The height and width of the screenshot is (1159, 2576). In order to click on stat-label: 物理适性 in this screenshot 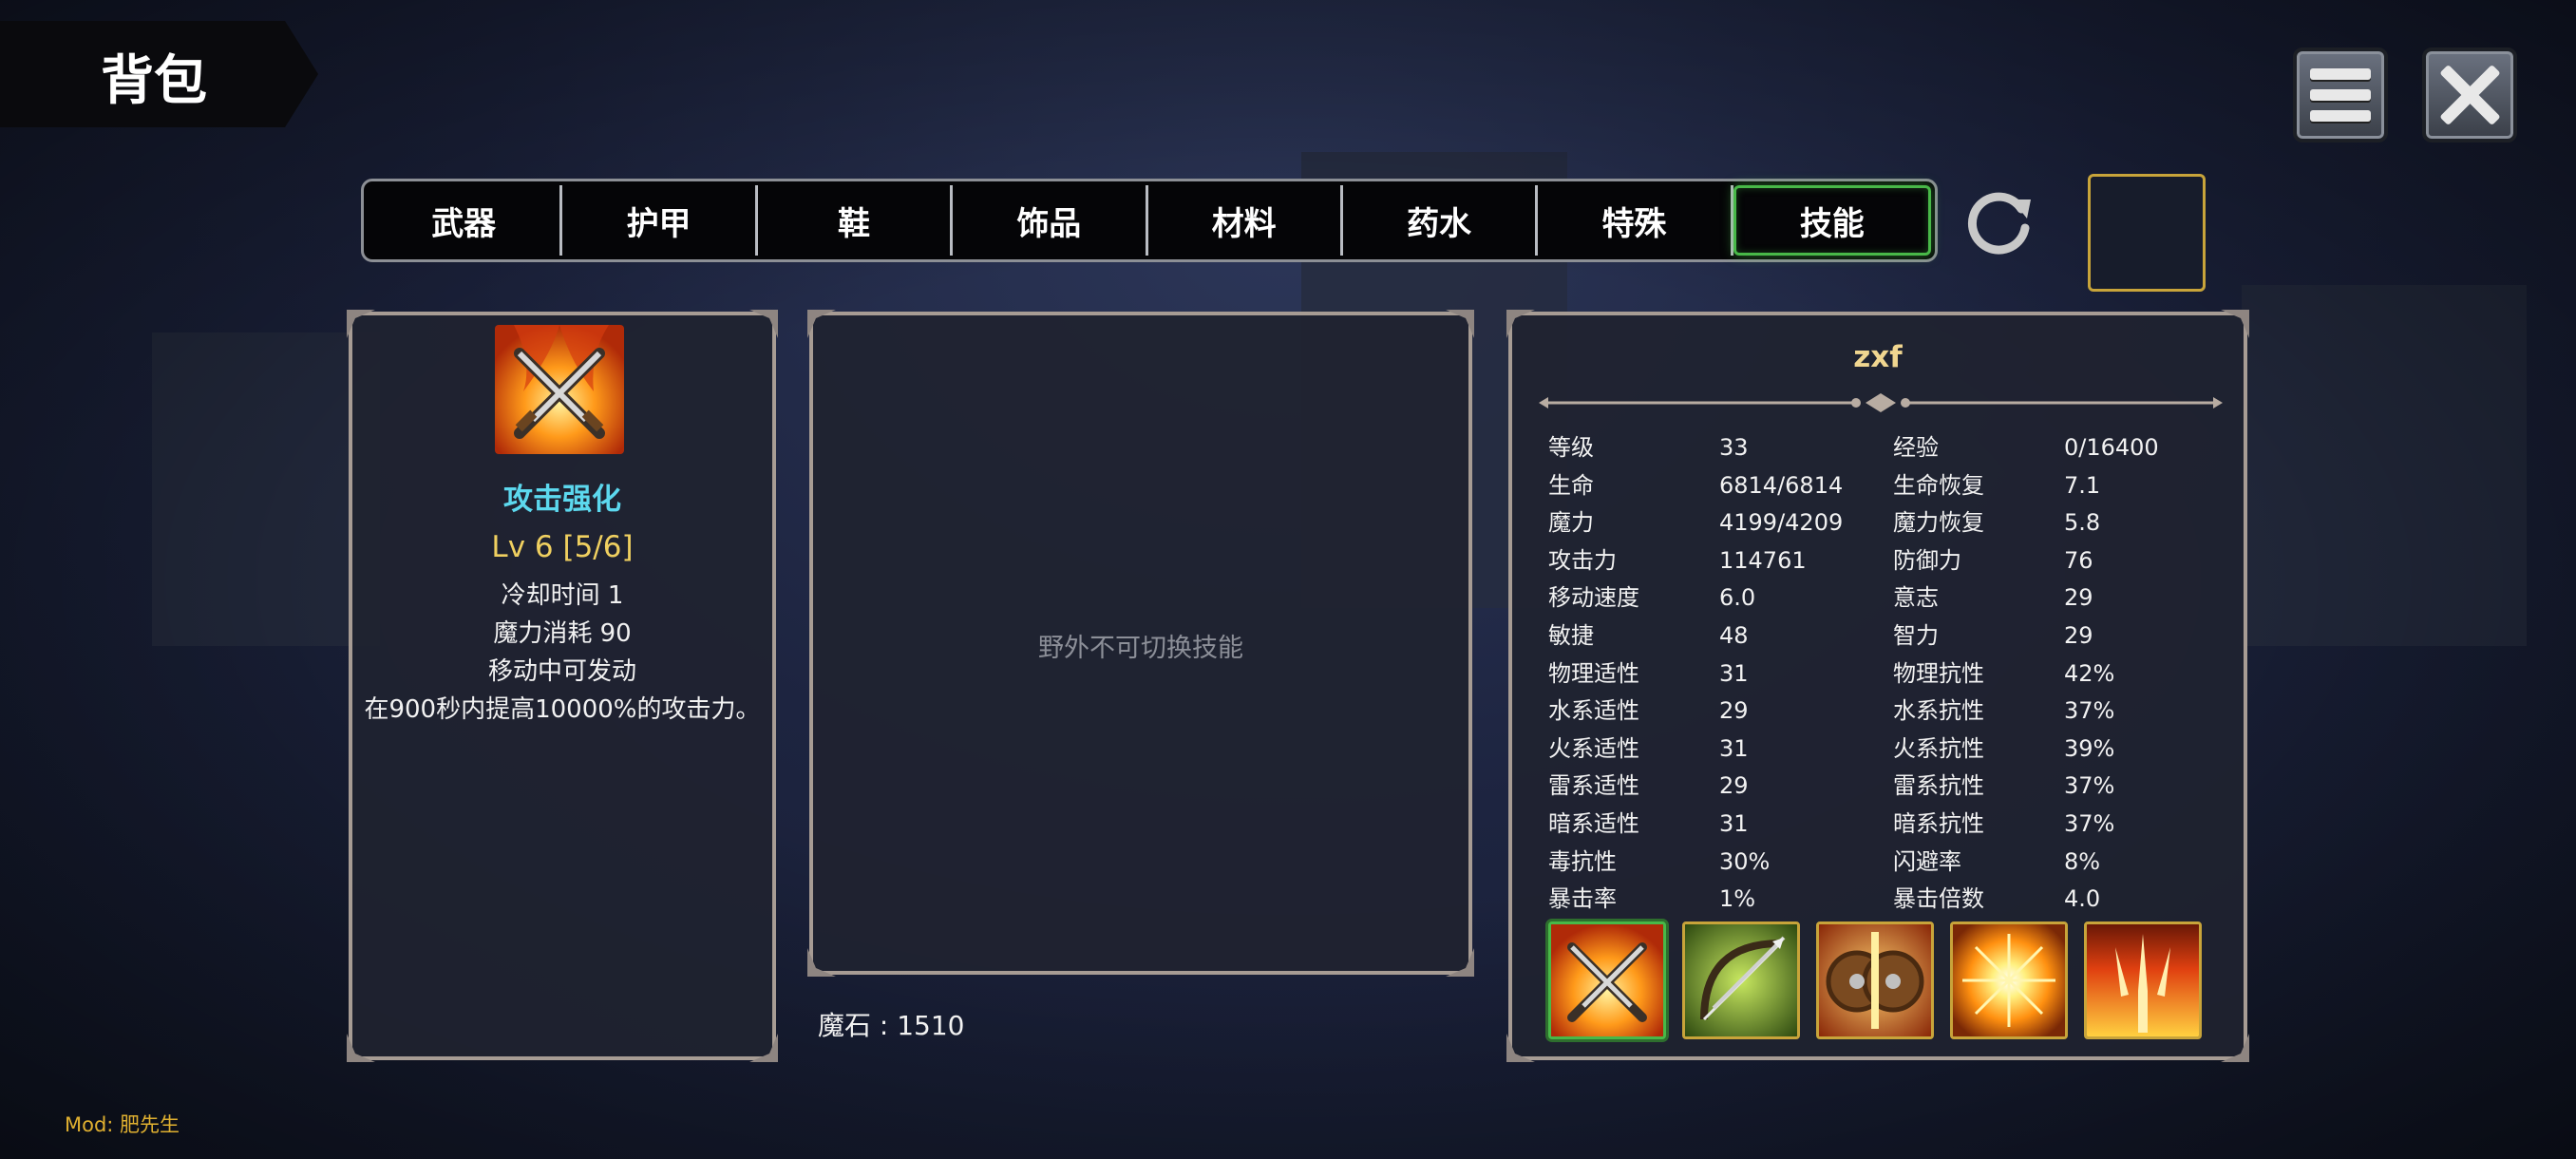, I will do `click(1593, 673)`.